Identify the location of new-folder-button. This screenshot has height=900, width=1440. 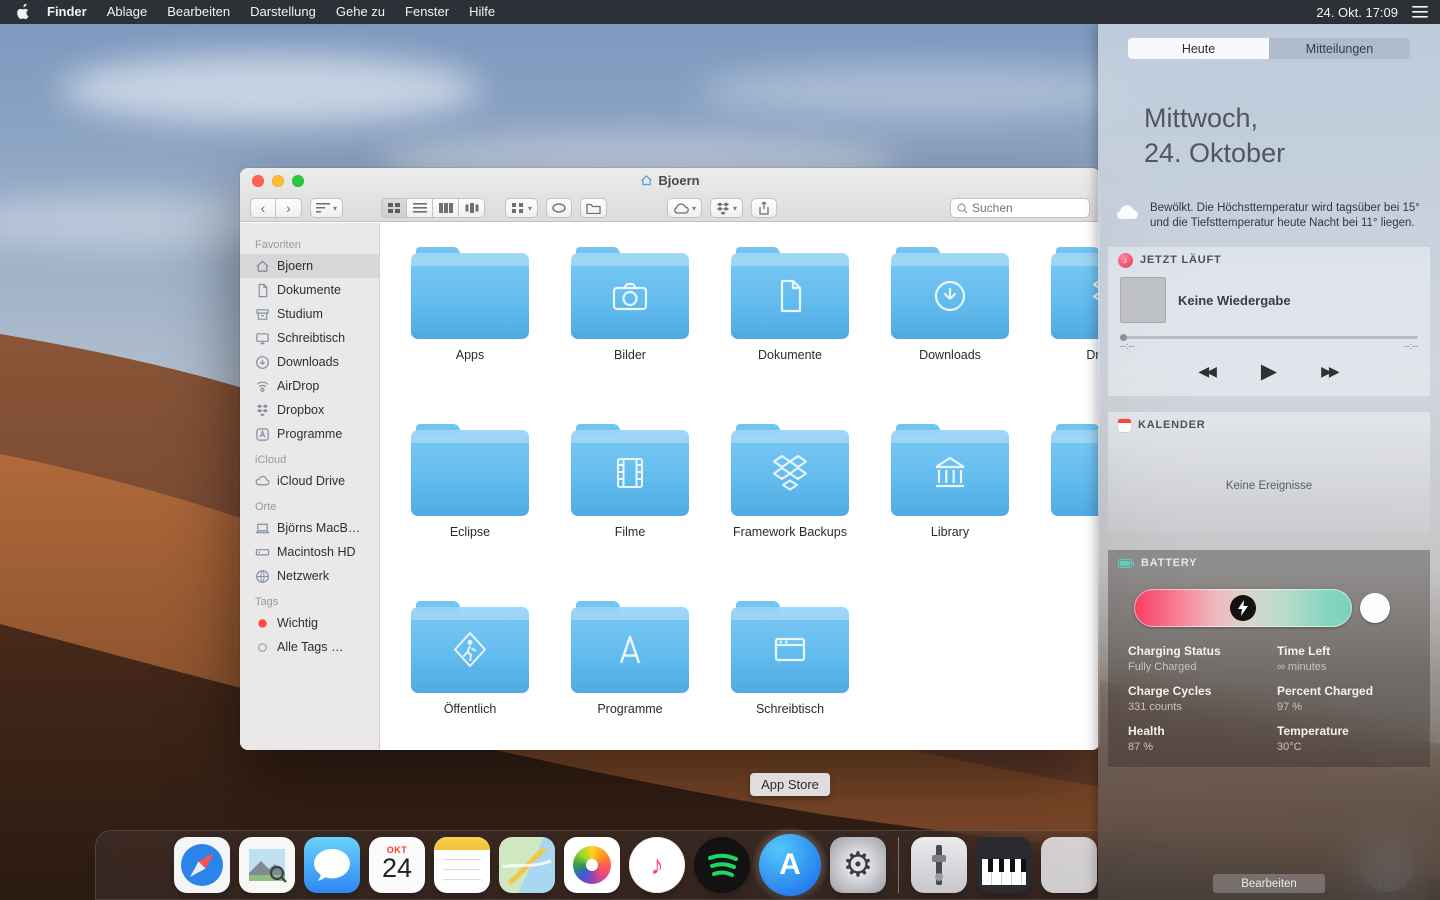
(594, 208).